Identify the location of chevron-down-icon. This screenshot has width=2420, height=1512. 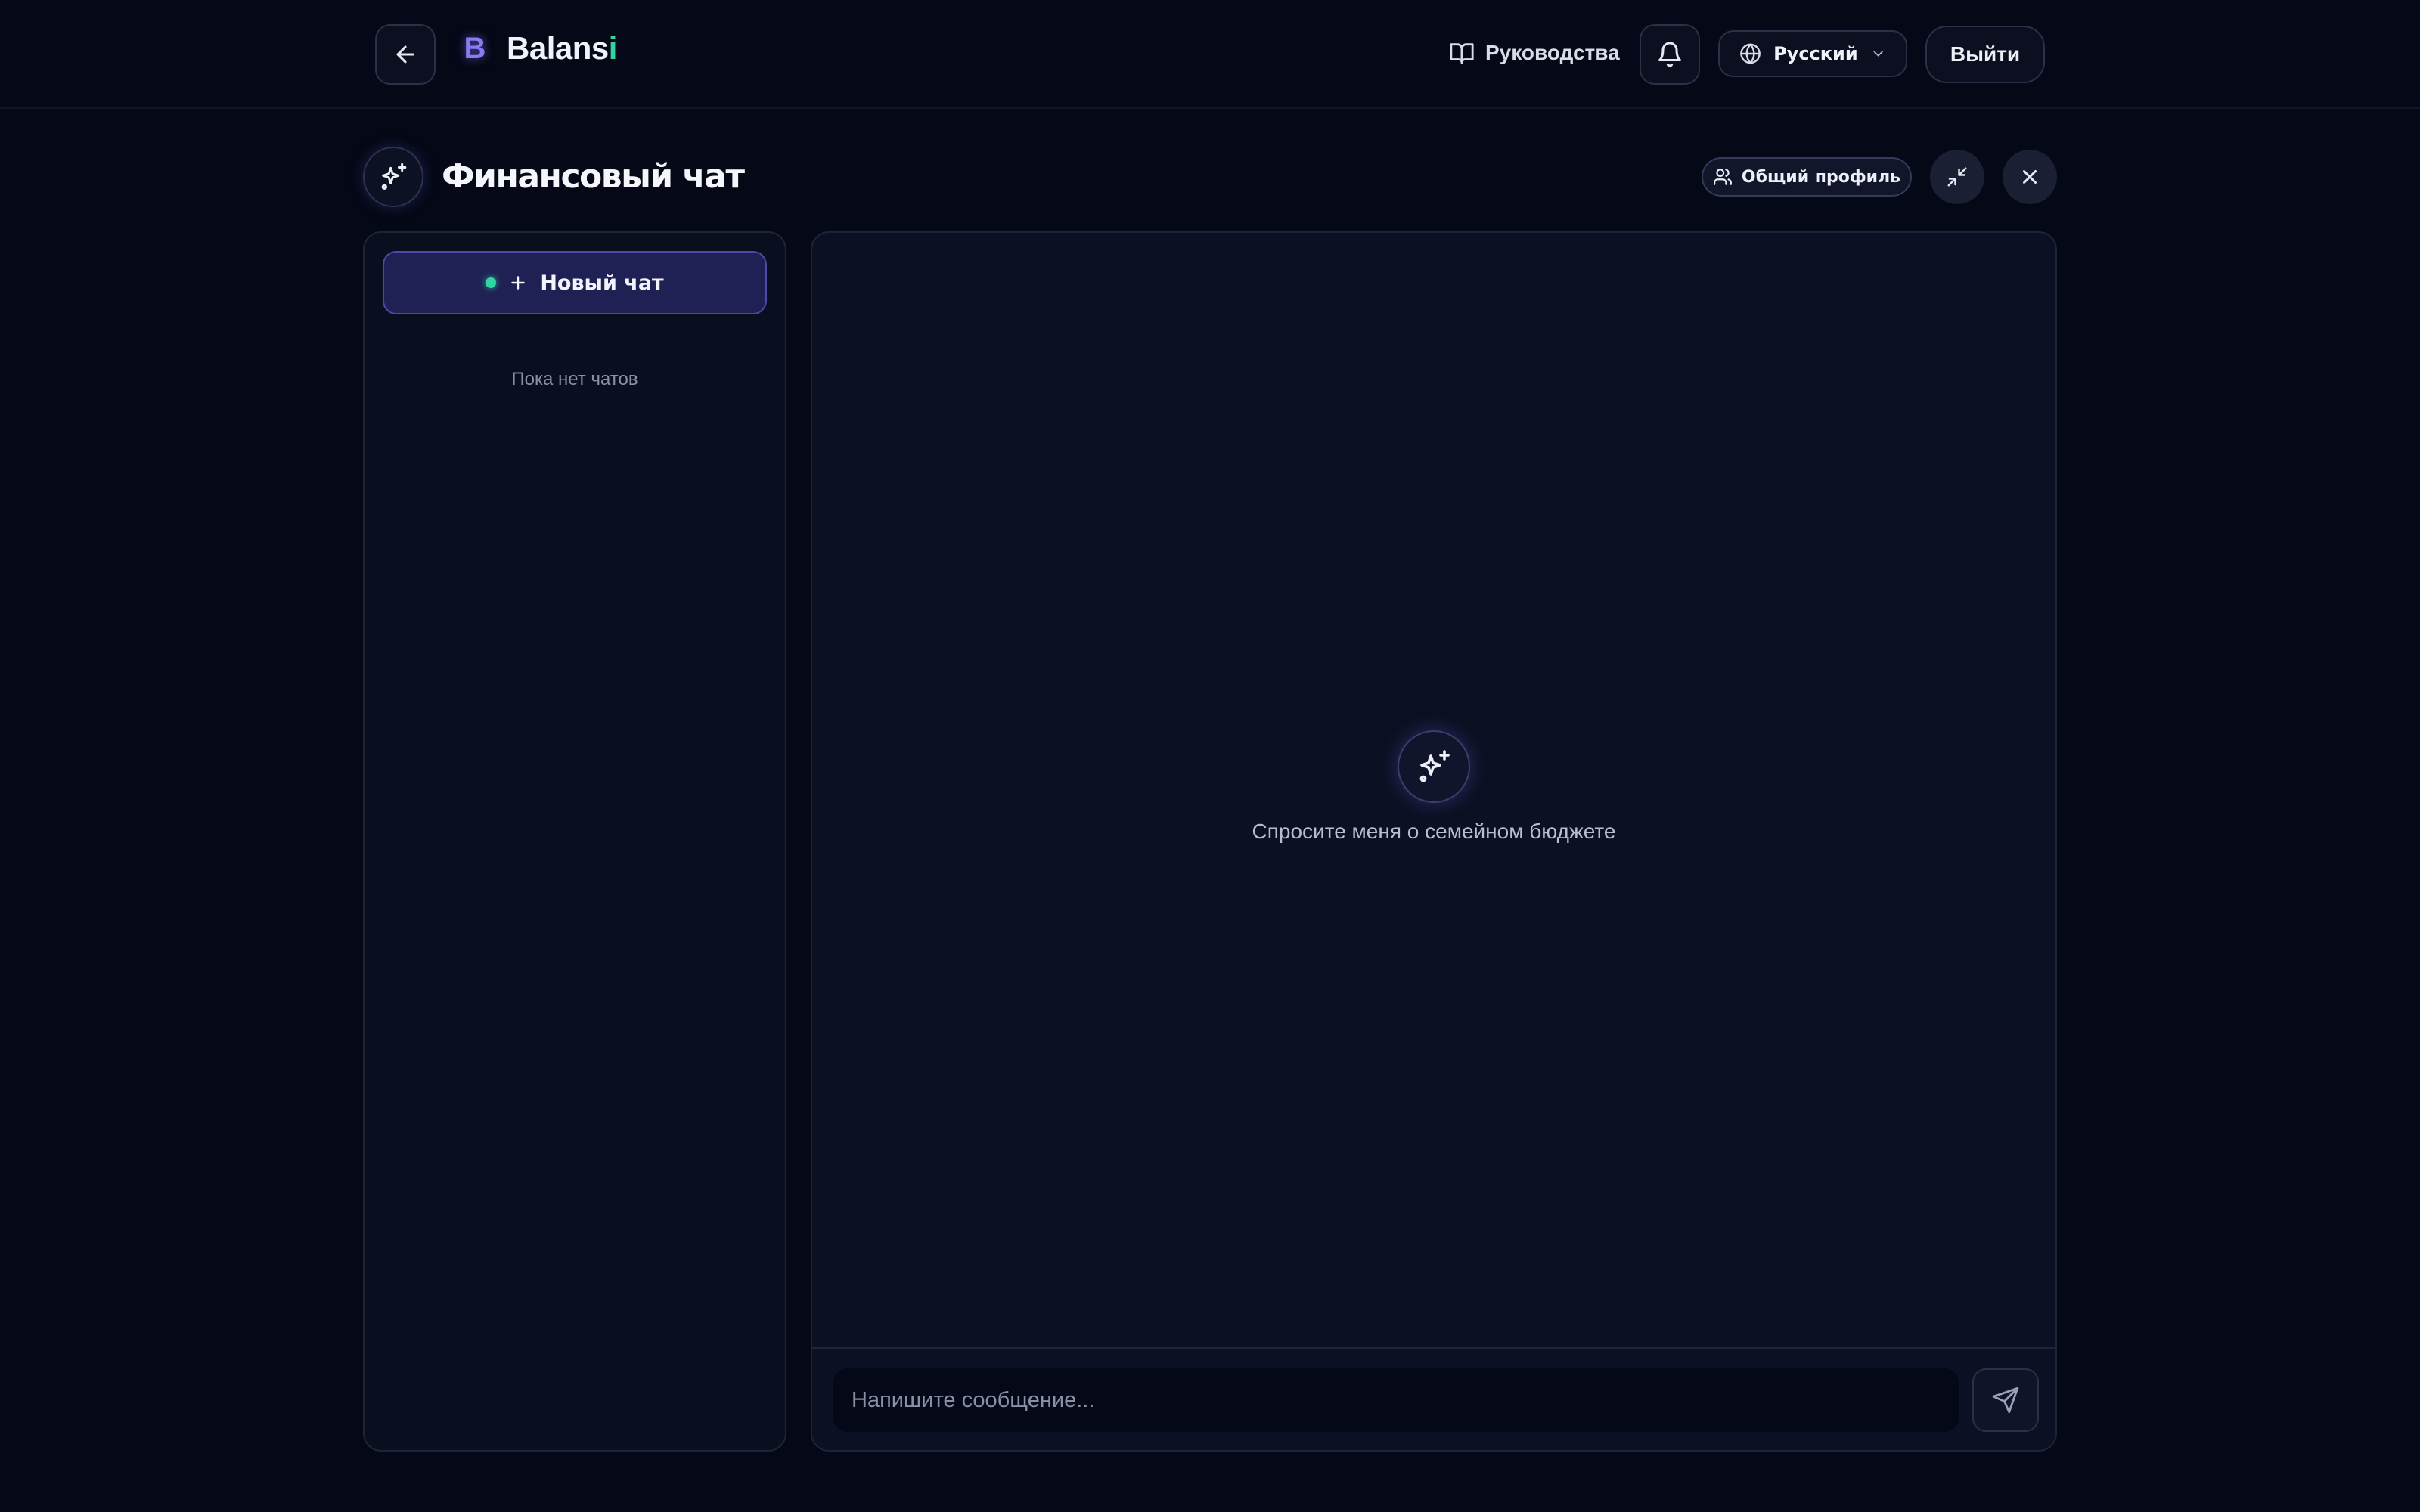
(1878, 54).